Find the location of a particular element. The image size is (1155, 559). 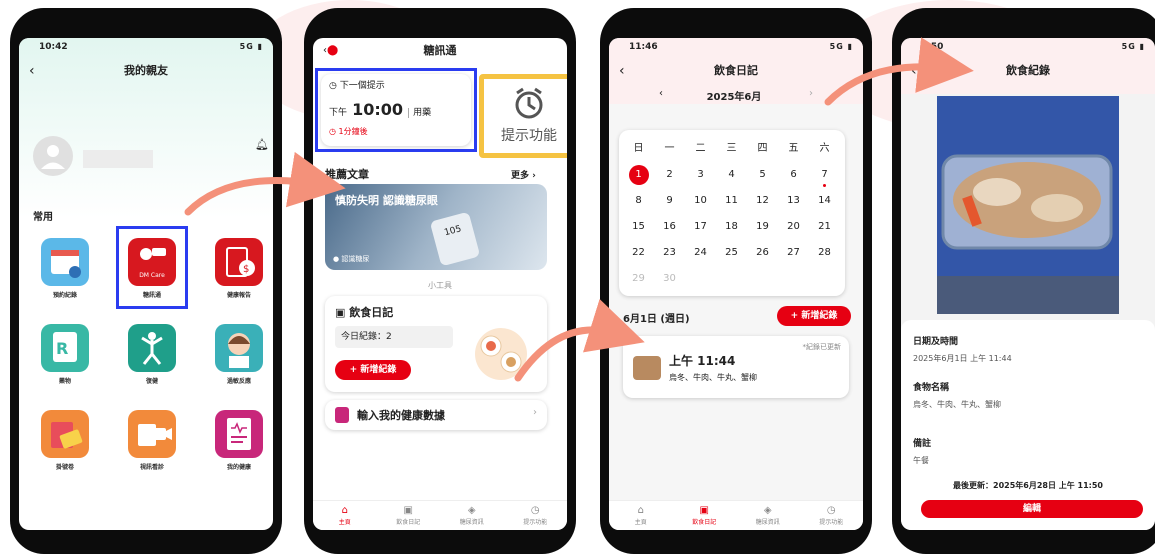

arrow-phone1-to-phone2 is located at coordinates (265, 183).